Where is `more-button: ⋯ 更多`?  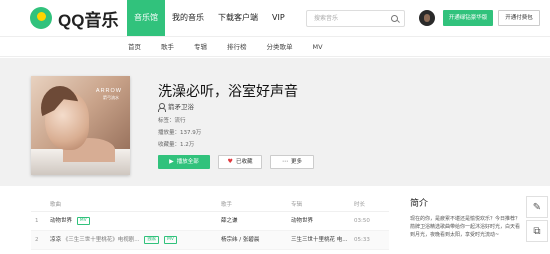 more-button: ⋯ 更多 is located at coordinates (292, 162).